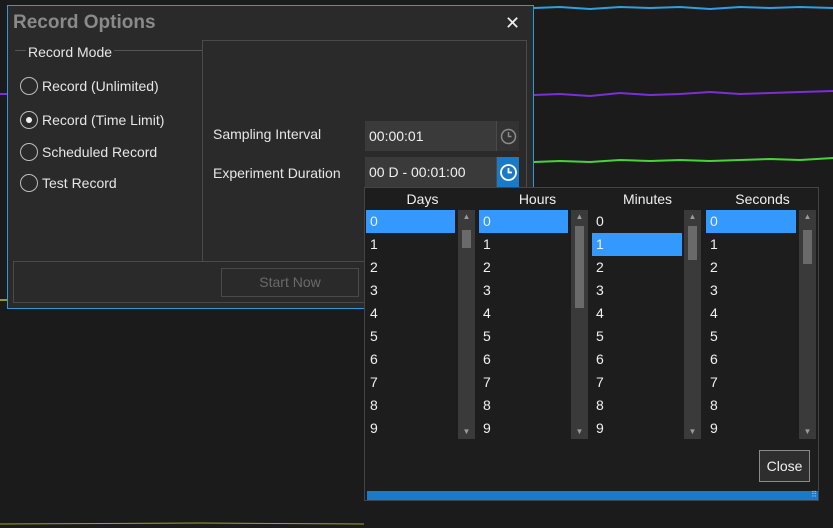 The height and width of the screenshot is (528, 833). Describe the element at coordinates (537, 199) in the screenshot. I see `hours-header: Hours` at that location.